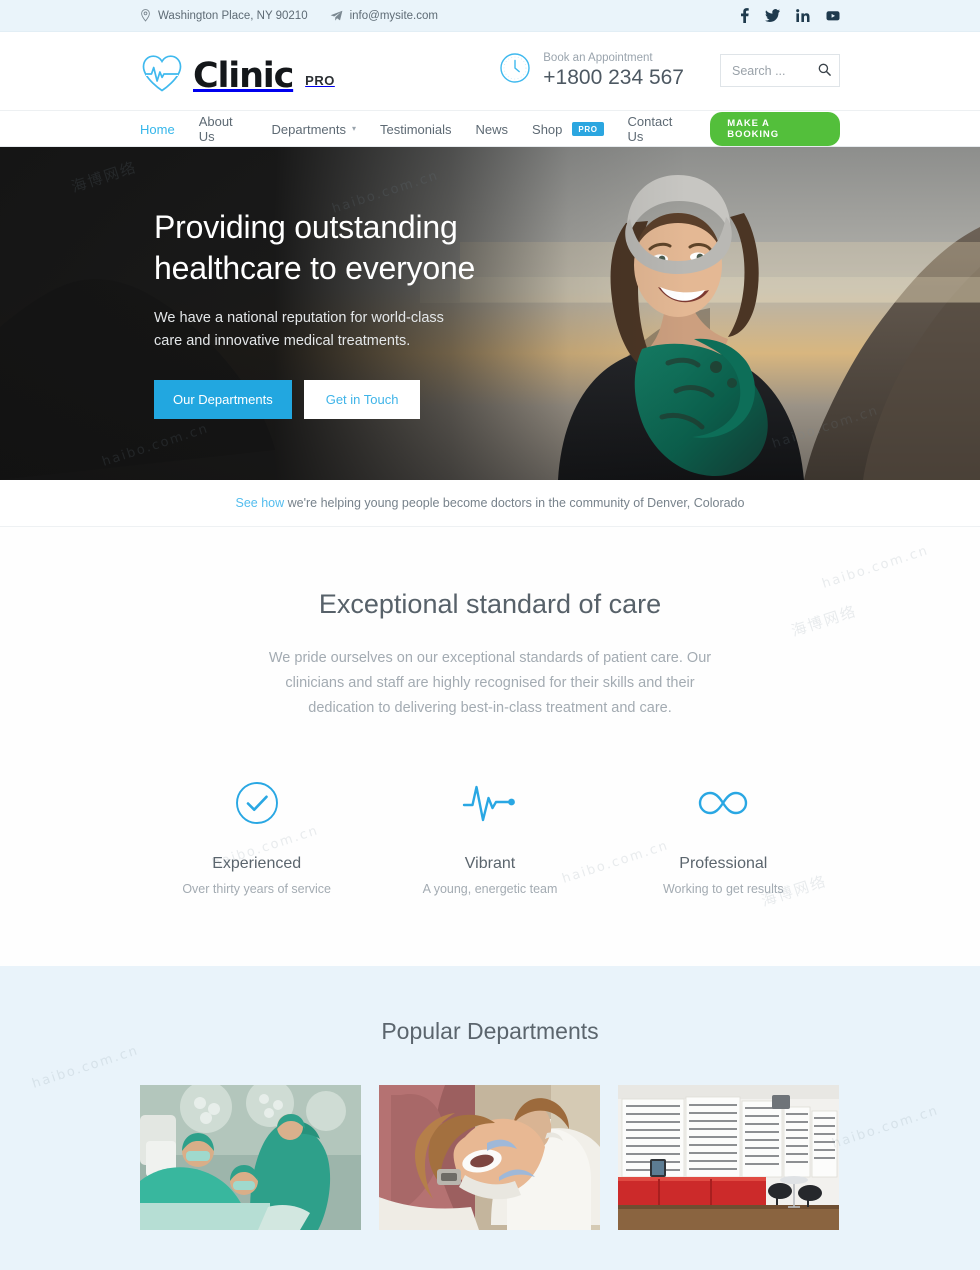 The image size is (980, 1270). Describe the element at coordinates (256, 888) in the screenshot. I see `feature-desc: Over thirty years of service` at that location.